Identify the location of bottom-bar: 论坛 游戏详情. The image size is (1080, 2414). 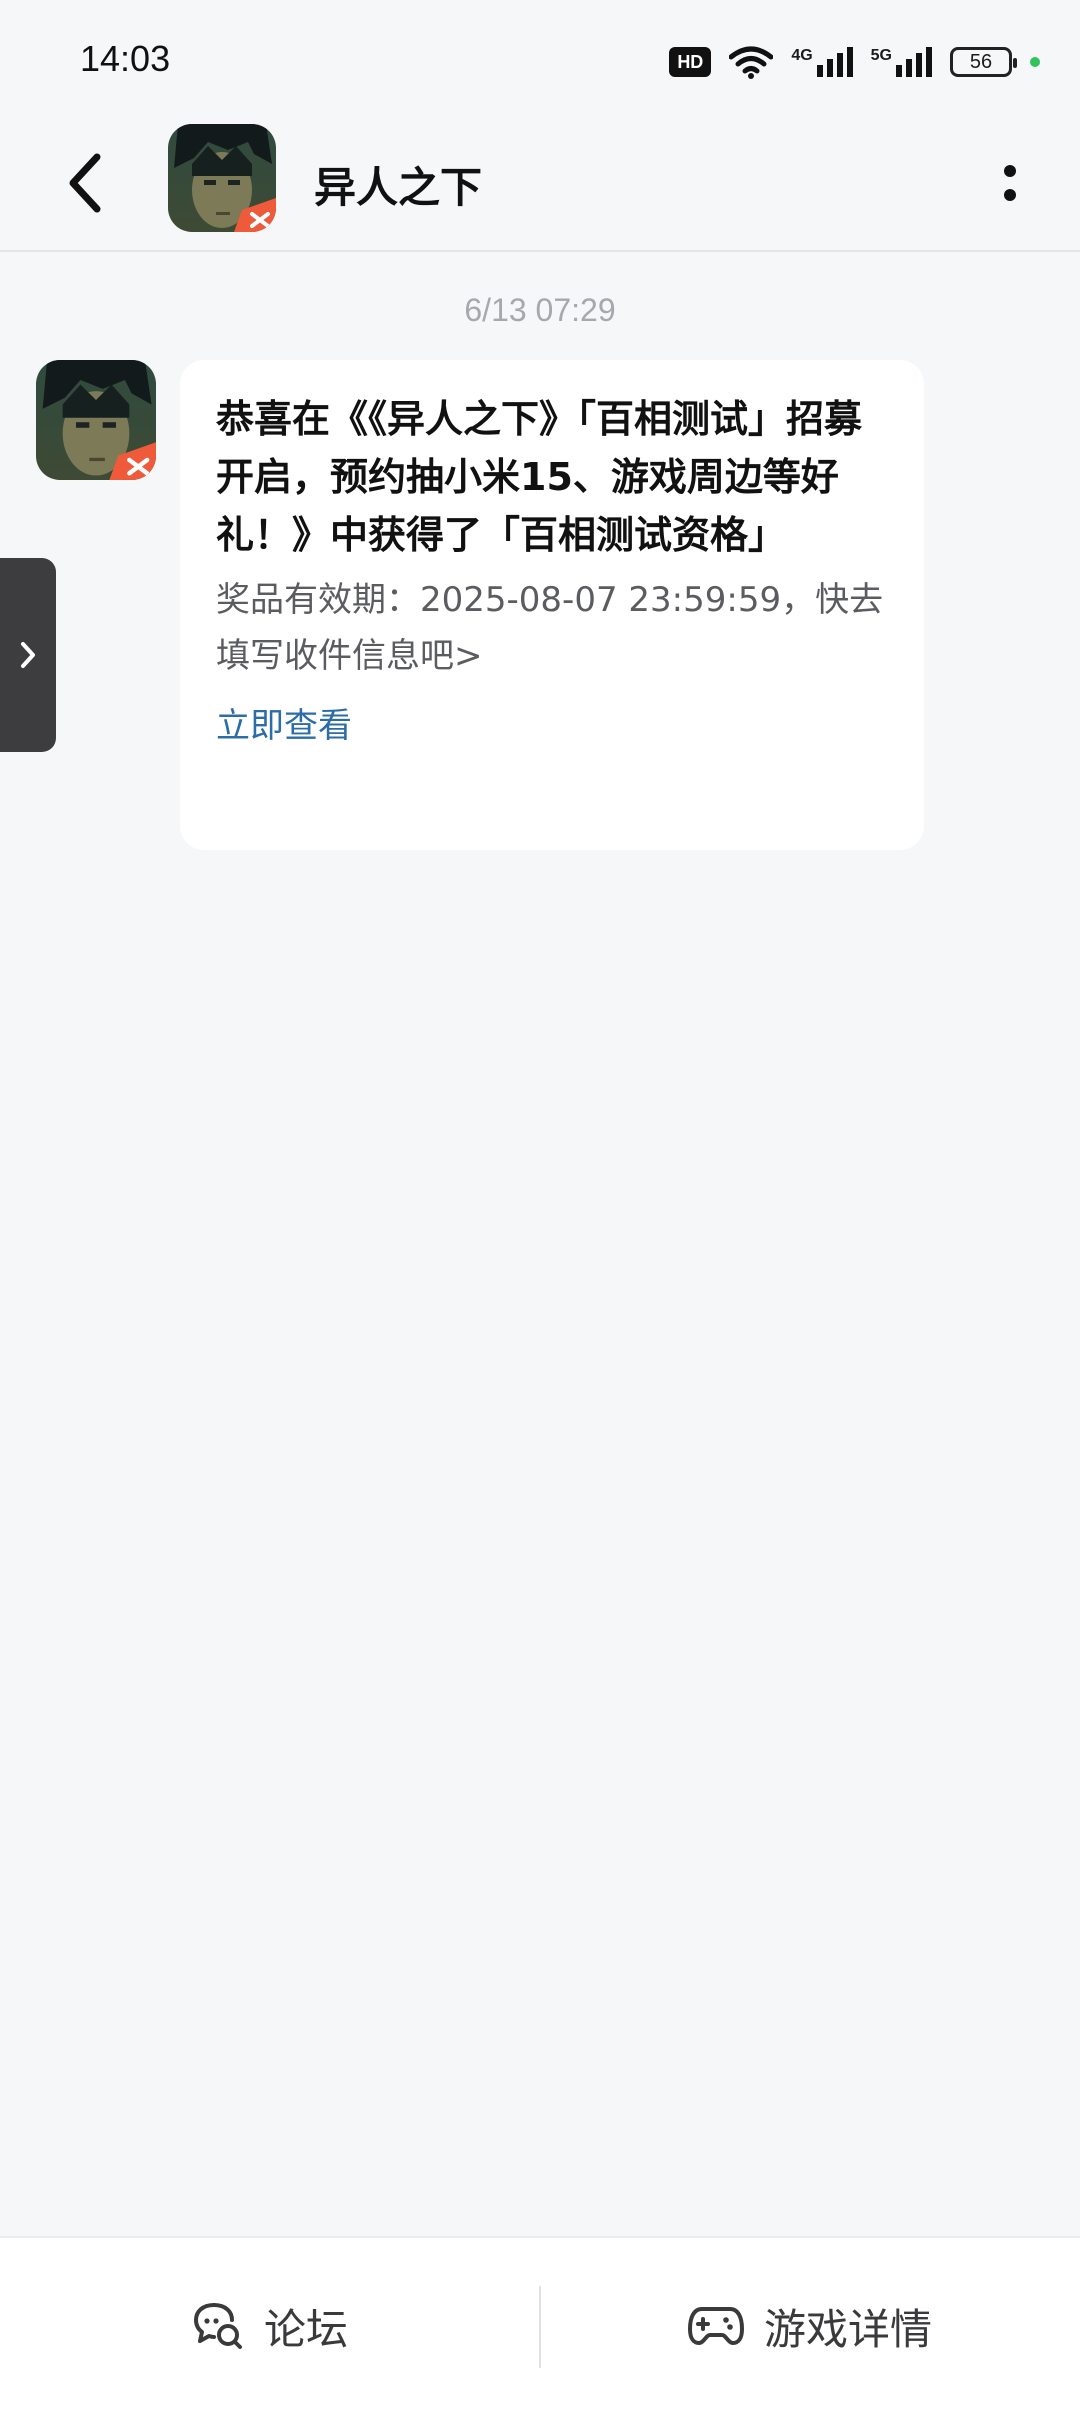
(540, 2325).